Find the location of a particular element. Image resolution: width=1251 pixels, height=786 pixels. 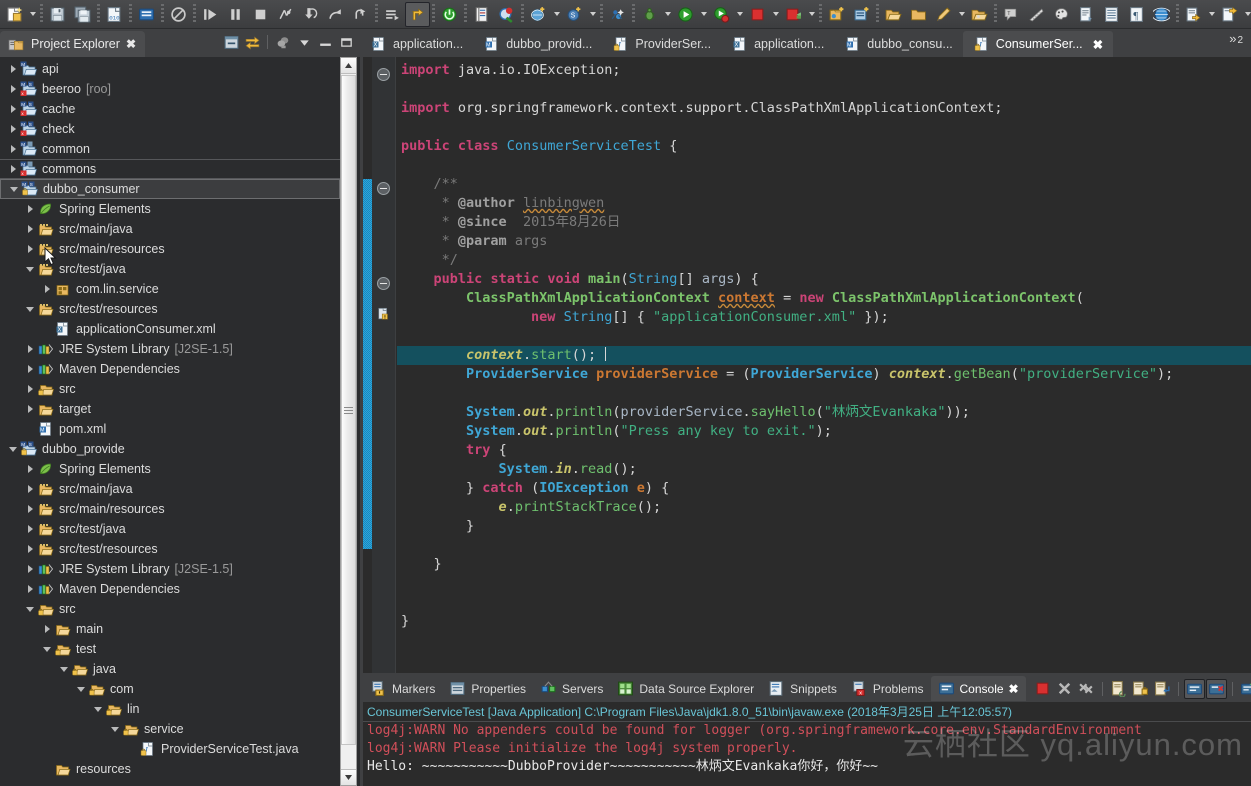

code-line-27: } is located at coordinates (824, 564).